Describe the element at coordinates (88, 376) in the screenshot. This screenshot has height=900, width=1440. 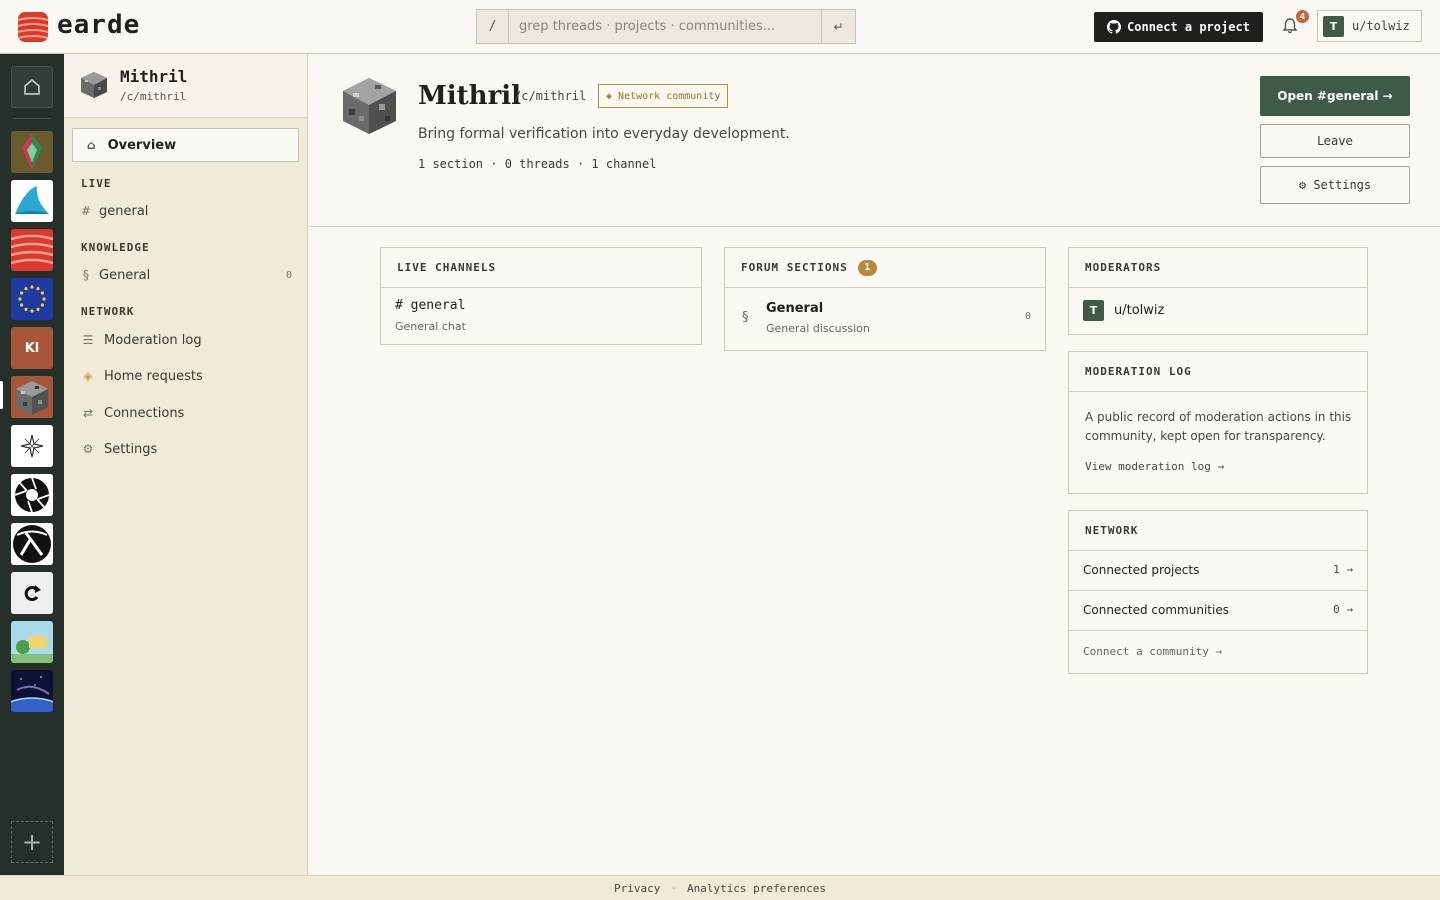
I see `diamond-icon: ◈` at that location.